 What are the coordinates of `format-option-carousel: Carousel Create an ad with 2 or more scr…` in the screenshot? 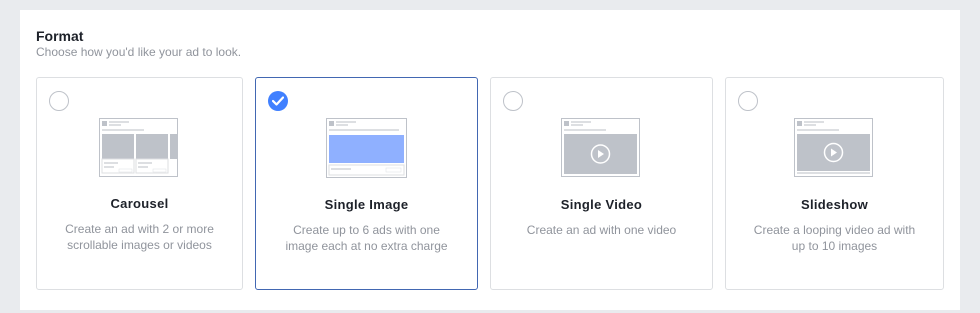 It's located at (139, 183).